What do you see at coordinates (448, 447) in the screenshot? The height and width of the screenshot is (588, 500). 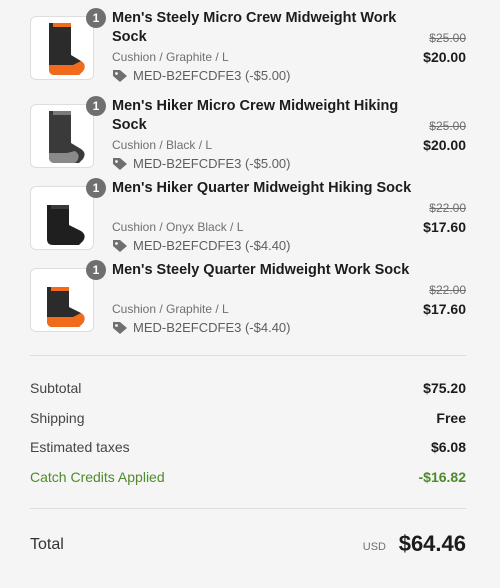 I see `taxes-value: $6.08` at bounding box center [448, 447].